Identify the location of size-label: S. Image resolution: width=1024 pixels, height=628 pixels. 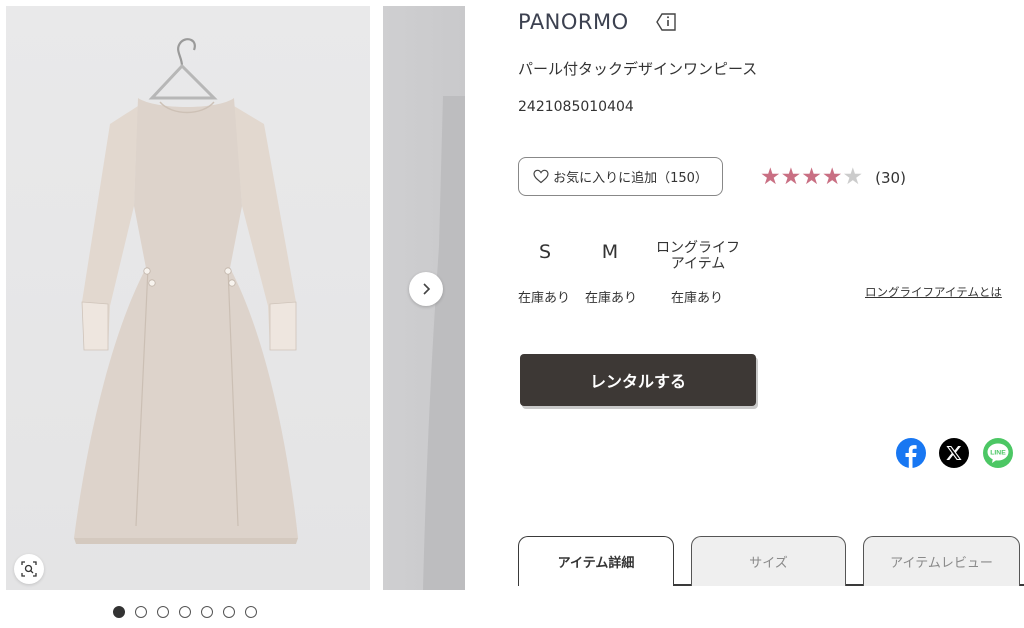
(545, 252).